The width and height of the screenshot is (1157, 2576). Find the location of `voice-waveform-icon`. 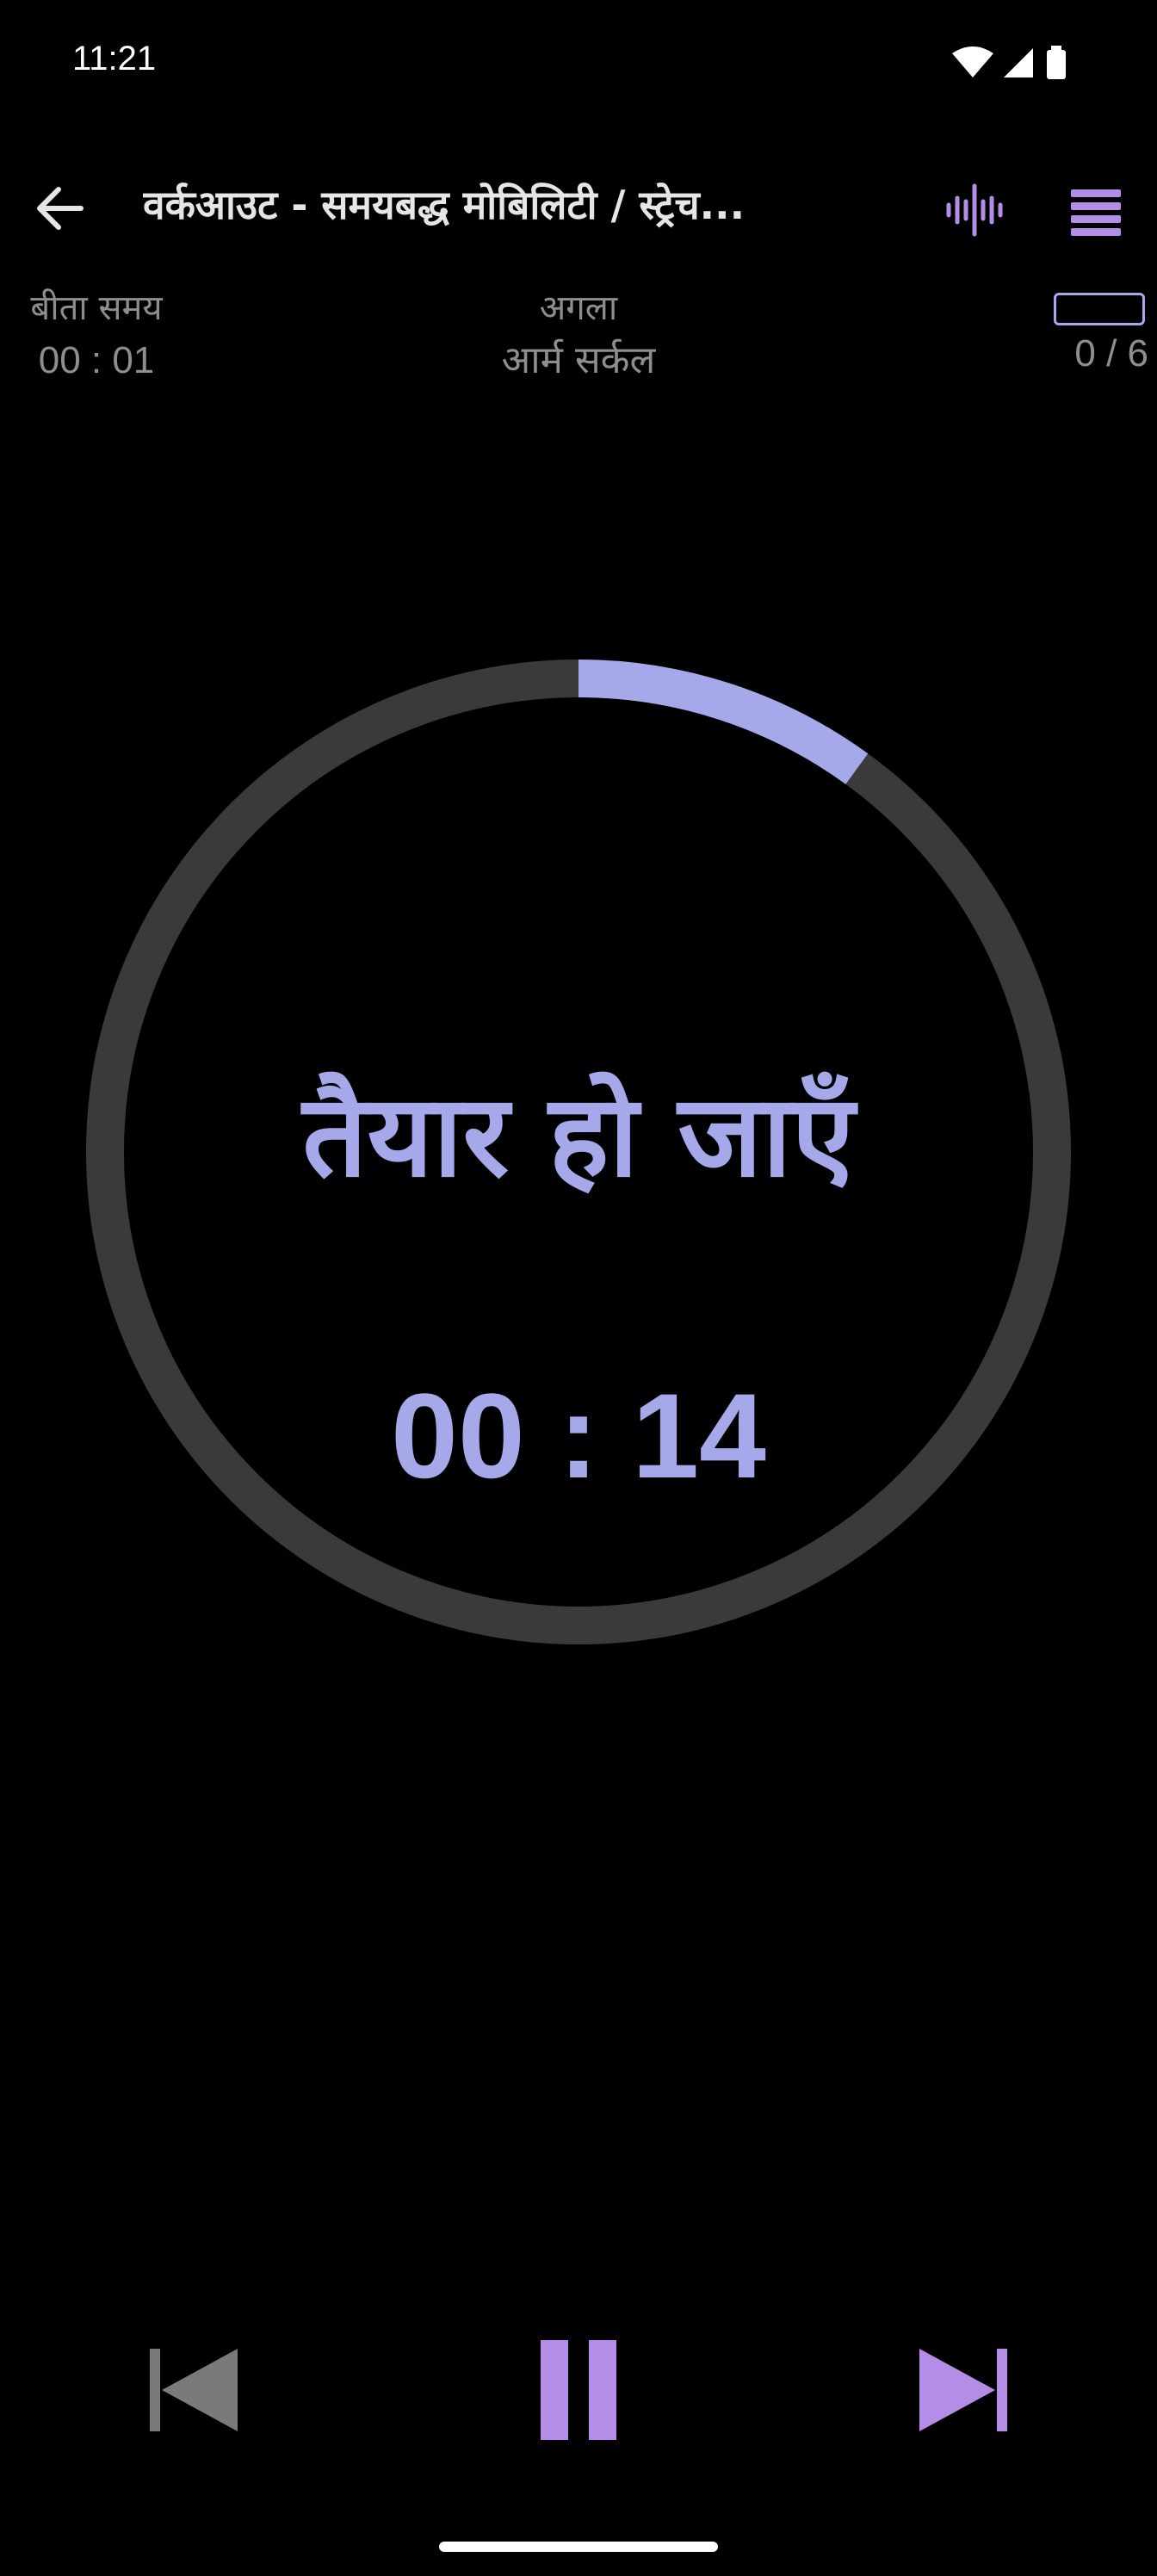

voice-waveform-icon is located at coordinates (974, 210).